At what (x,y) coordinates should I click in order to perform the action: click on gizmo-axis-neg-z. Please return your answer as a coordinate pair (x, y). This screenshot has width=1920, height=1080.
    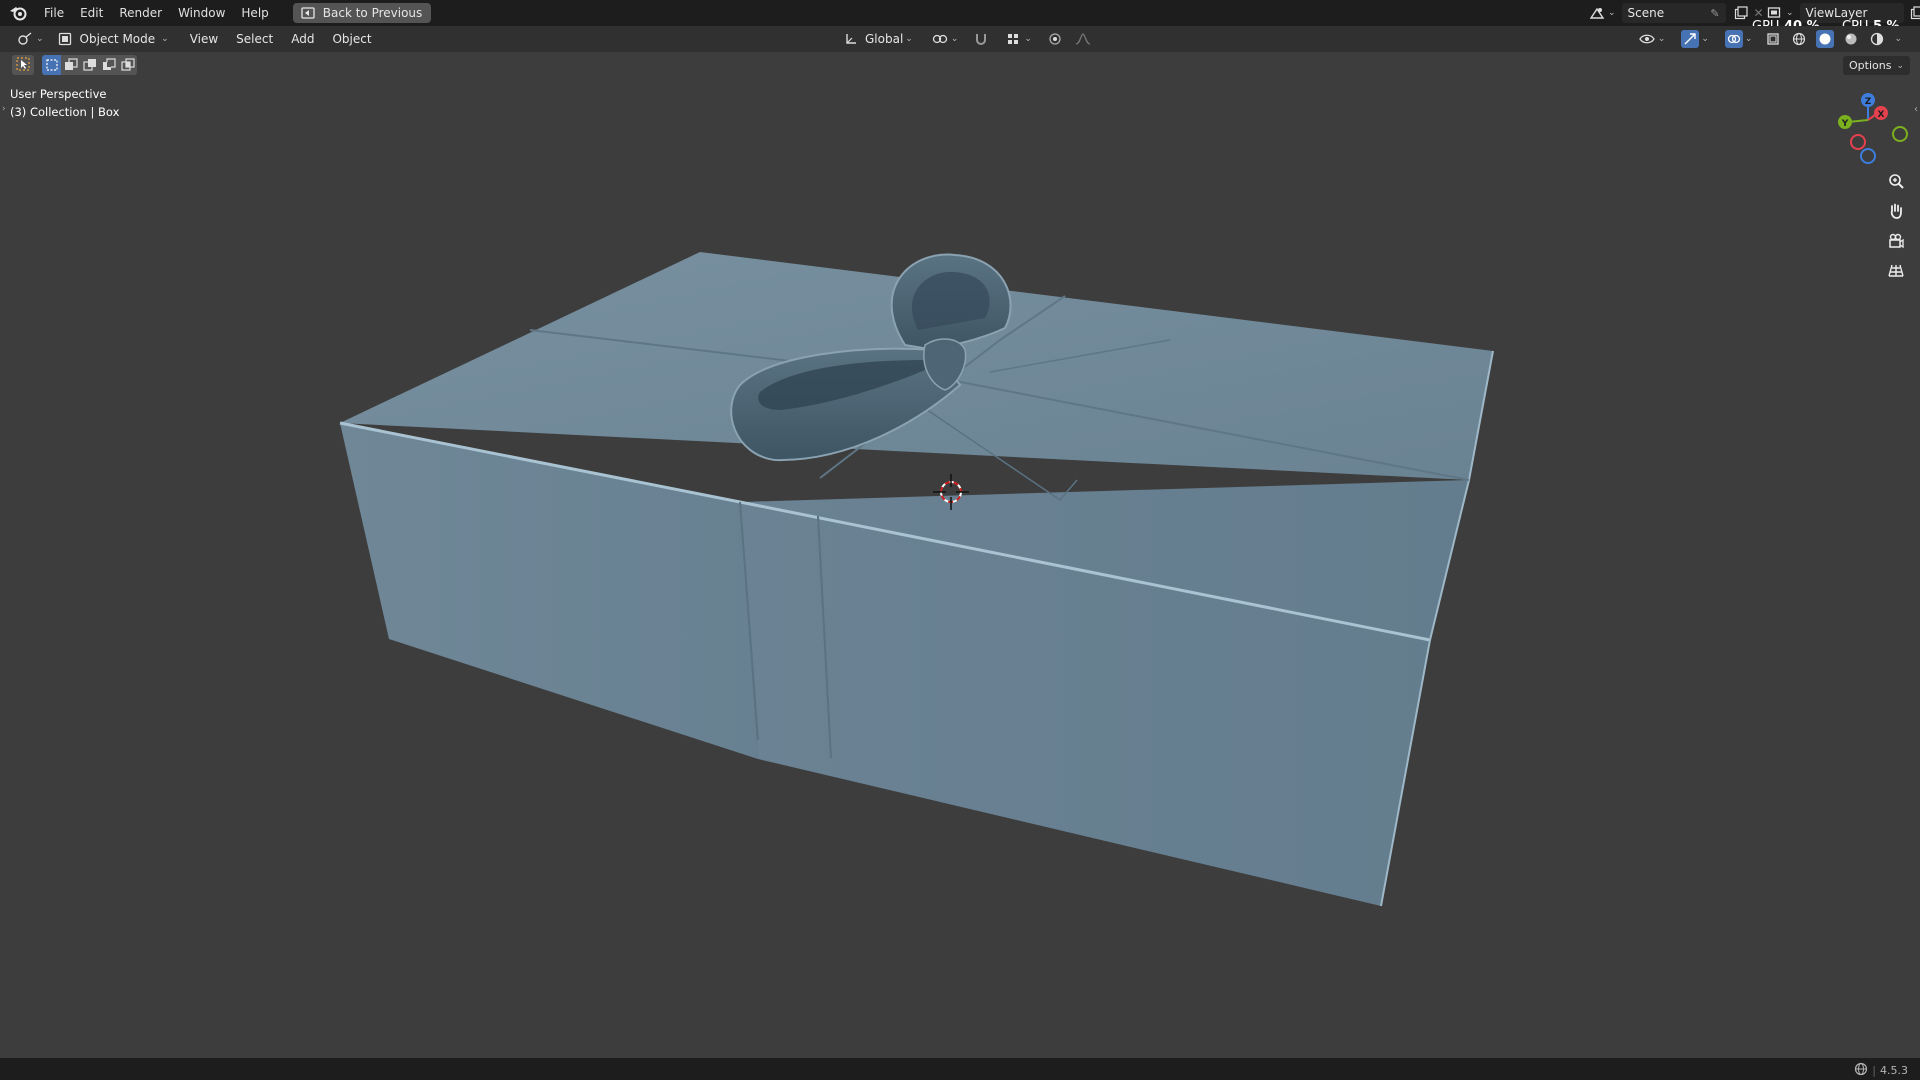
    Looking at the image, I should click on (1868, 156).